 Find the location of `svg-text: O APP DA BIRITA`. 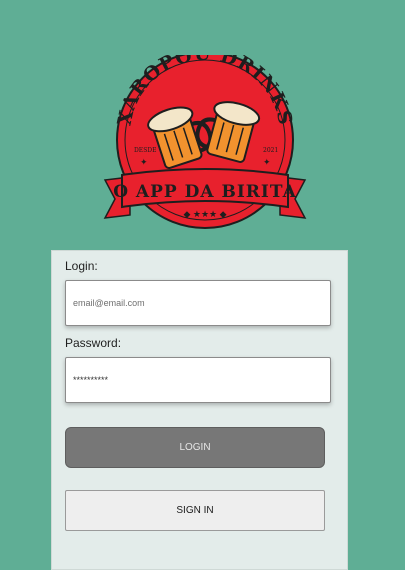

svg-text: O APP DA BIRITA is located at coordinates (205, 192).